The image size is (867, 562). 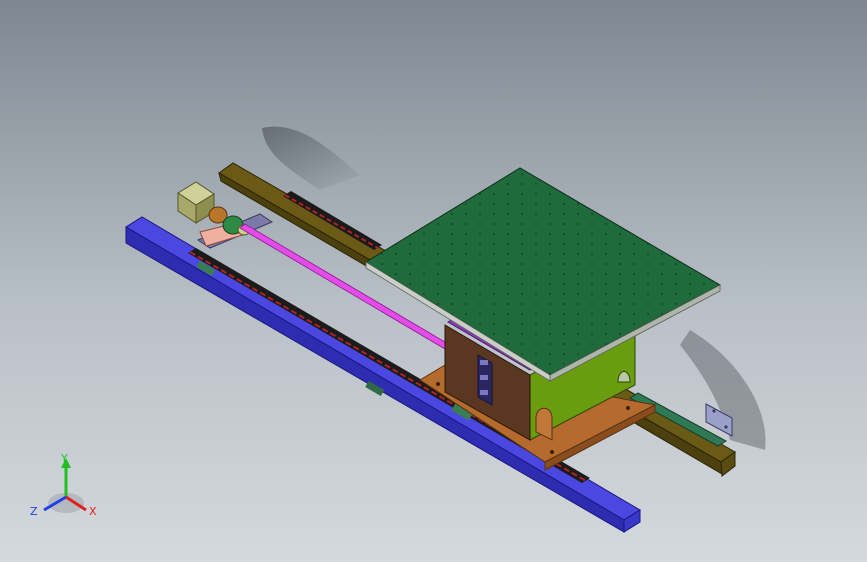 What do you see at coordinates (93, 511) in the screenshot?
I see `triad-x-label: X` at bounding box center [93, 511].